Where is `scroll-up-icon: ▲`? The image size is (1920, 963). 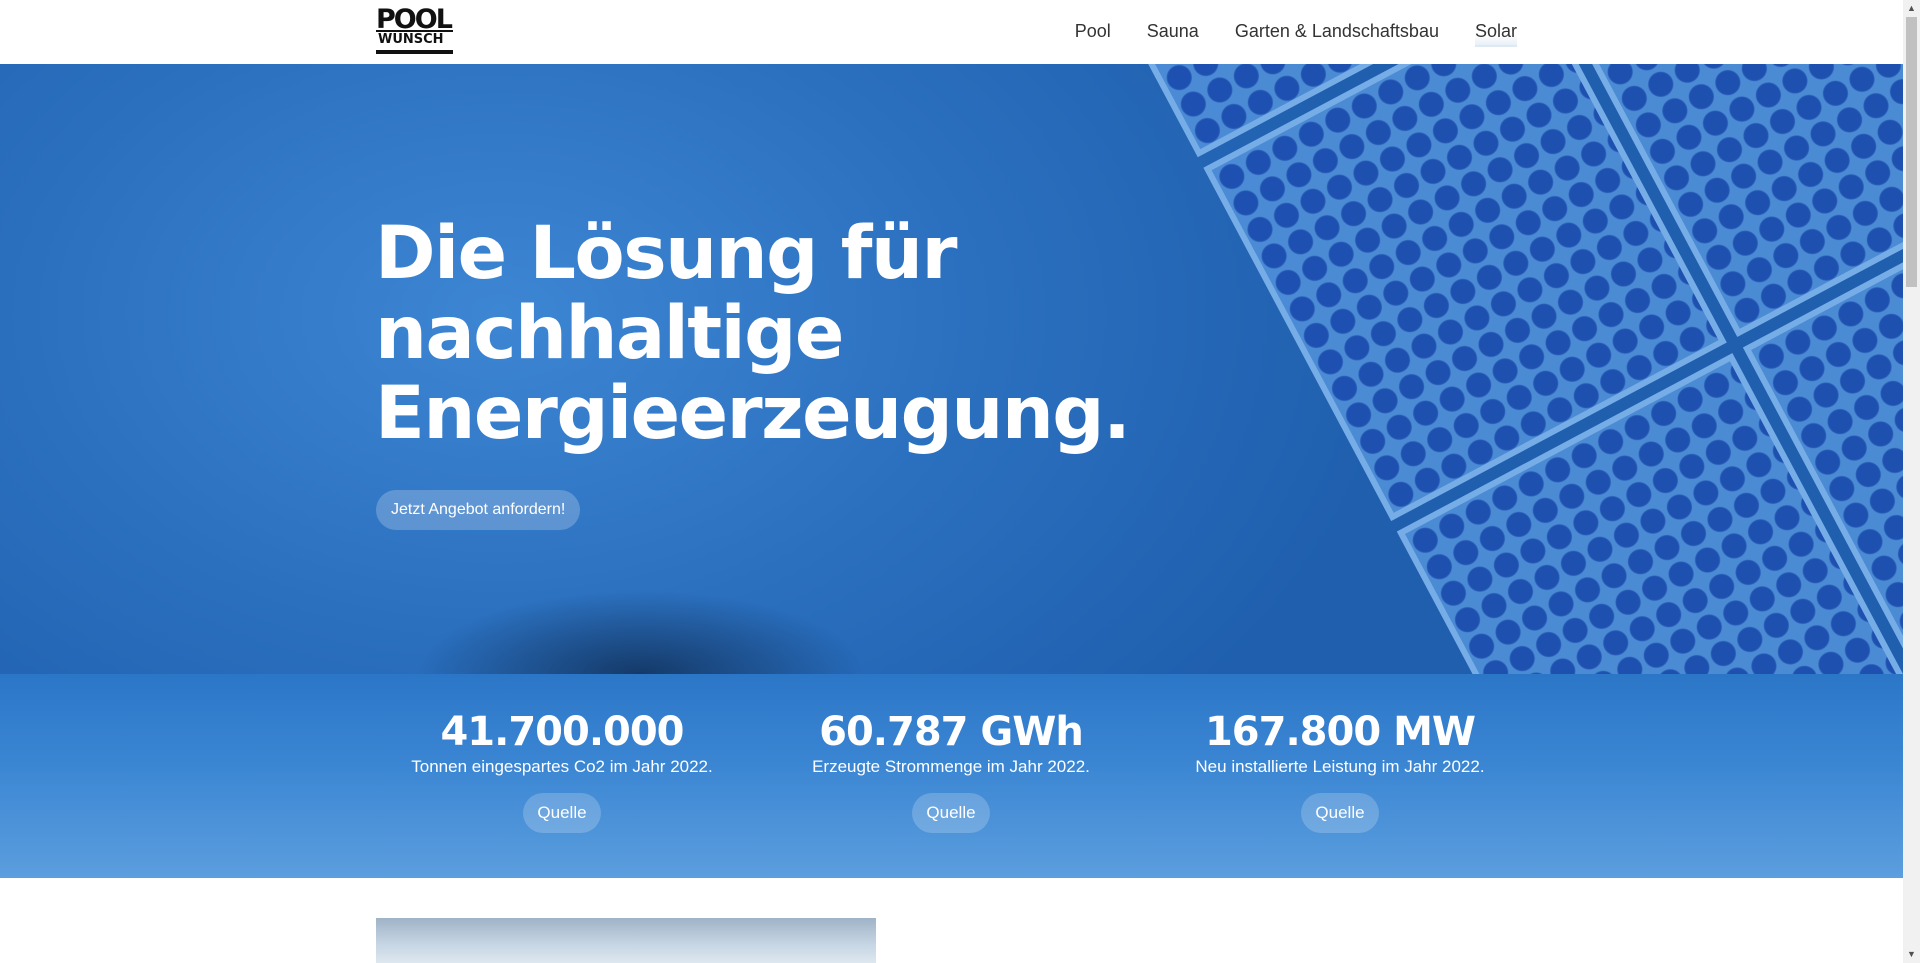 scroll-up-icon: ▲ is located at coordinates (1911, 8).